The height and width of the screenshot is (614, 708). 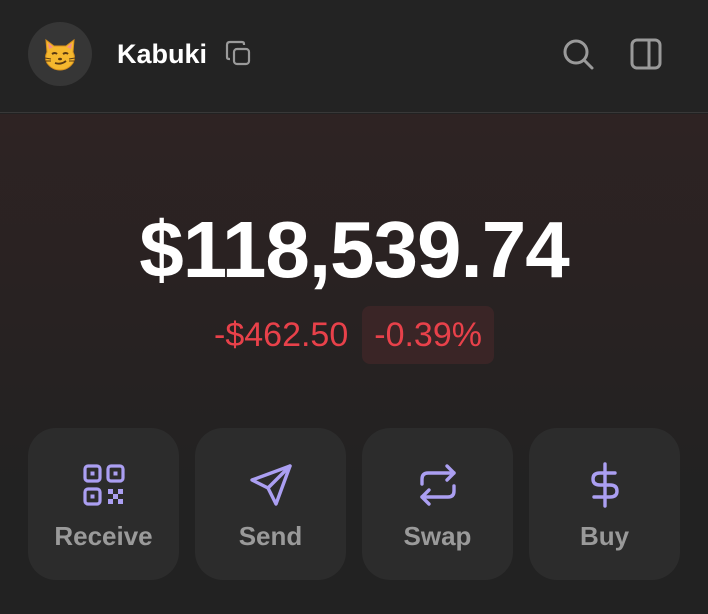 I want to click on change-amount: -$462.50, so click(x=281, y=335).